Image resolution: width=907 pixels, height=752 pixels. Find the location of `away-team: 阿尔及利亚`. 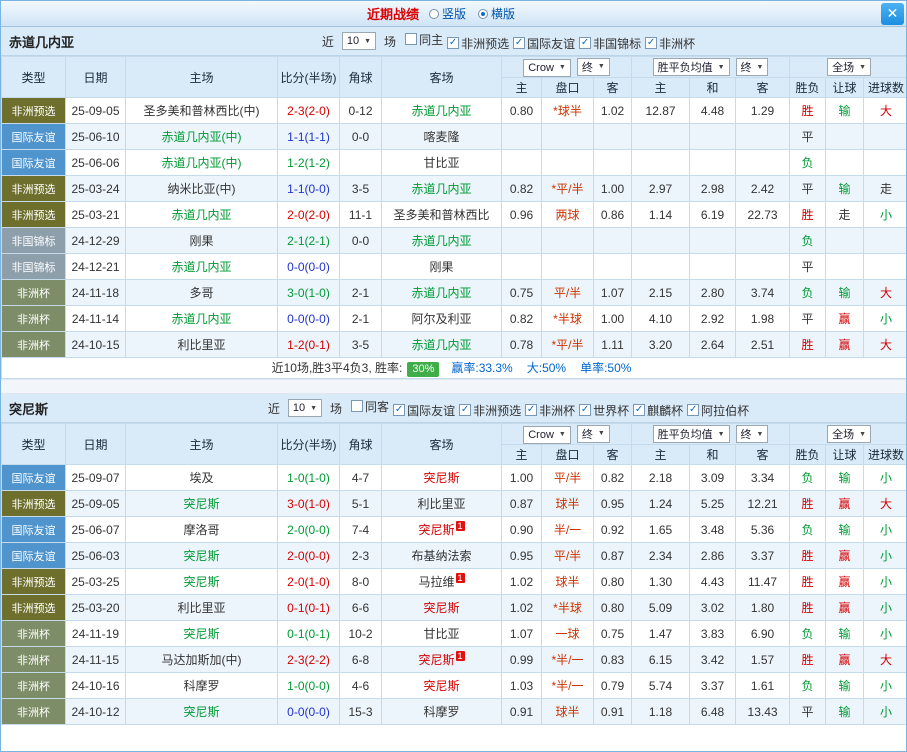

away-team: 阿尔及利亚 is located at coordinates (441, 319).